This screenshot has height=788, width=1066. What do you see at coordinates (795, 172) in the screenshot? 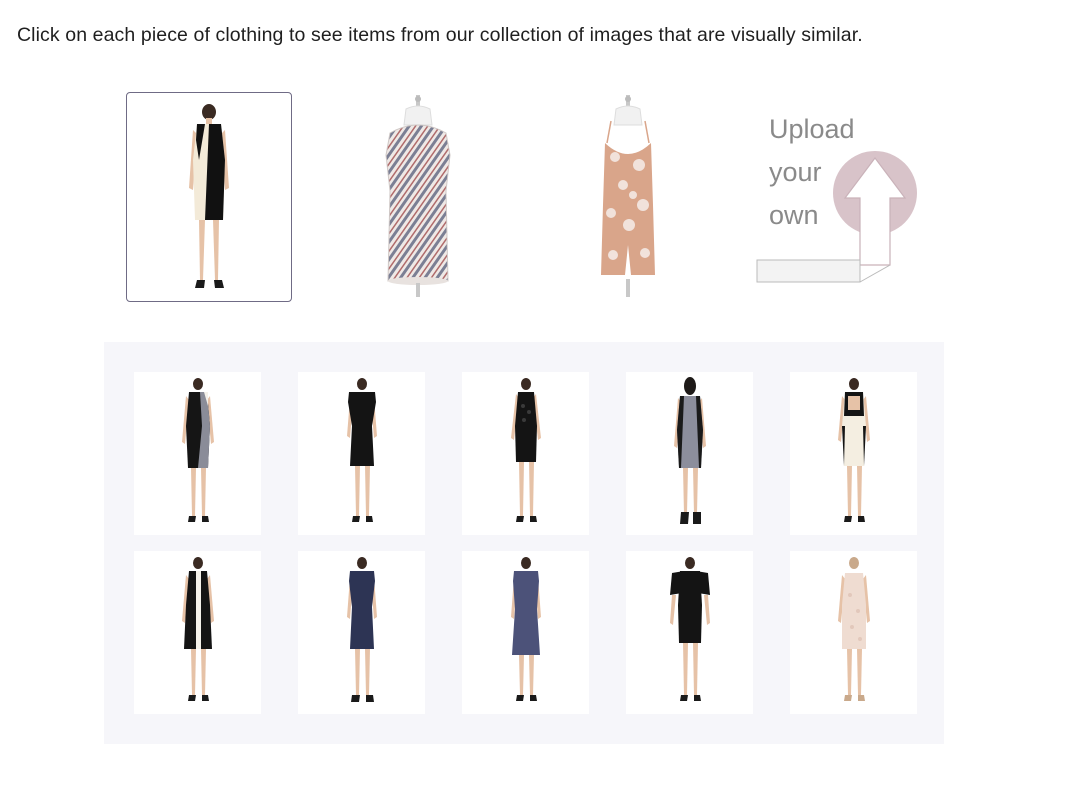
I see `upload-label-line-2: your` at bounding box center [795, 172].